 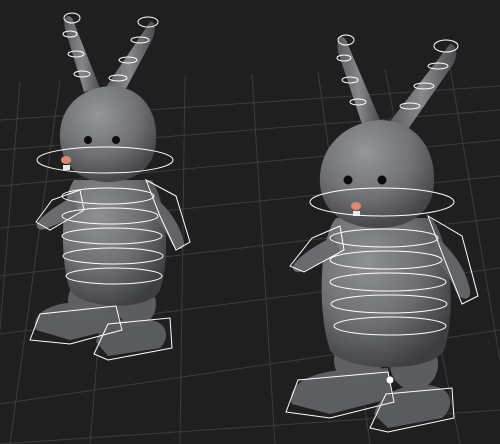 I want to click on teeth, so click(x=66, y=167).